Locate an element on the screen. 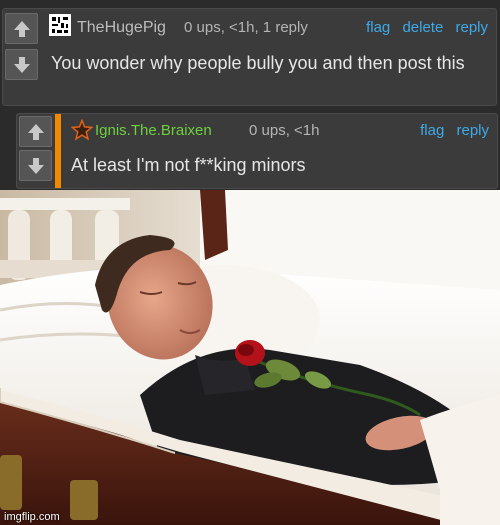 The image size is (500, 525). comment-meta: Ignis.The.Braixen 0 ups, <1h flag reply is located at coordinates (281, 131).